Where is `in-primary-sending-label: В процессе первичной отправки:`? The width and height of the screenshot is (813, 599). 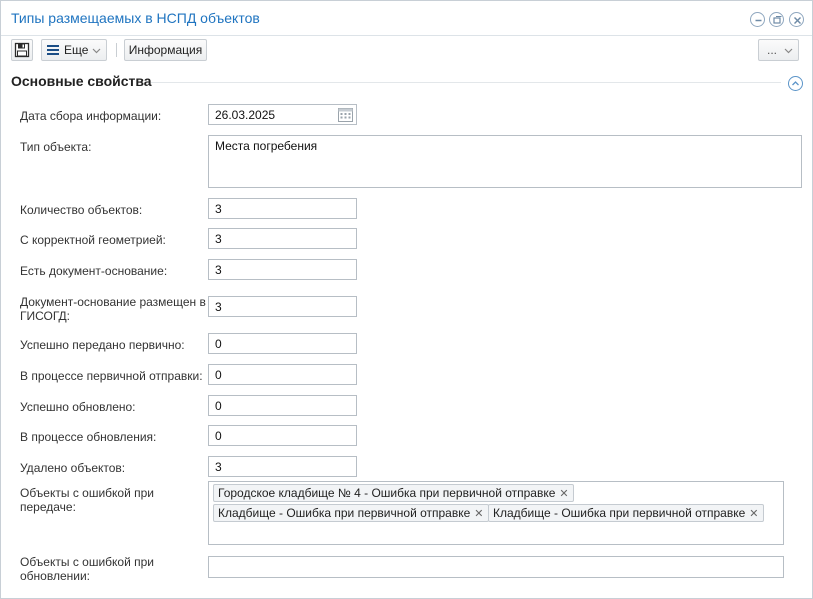
in-primary-sending-label: В процессе первичной отправки: is located at coordinates (111, 376).